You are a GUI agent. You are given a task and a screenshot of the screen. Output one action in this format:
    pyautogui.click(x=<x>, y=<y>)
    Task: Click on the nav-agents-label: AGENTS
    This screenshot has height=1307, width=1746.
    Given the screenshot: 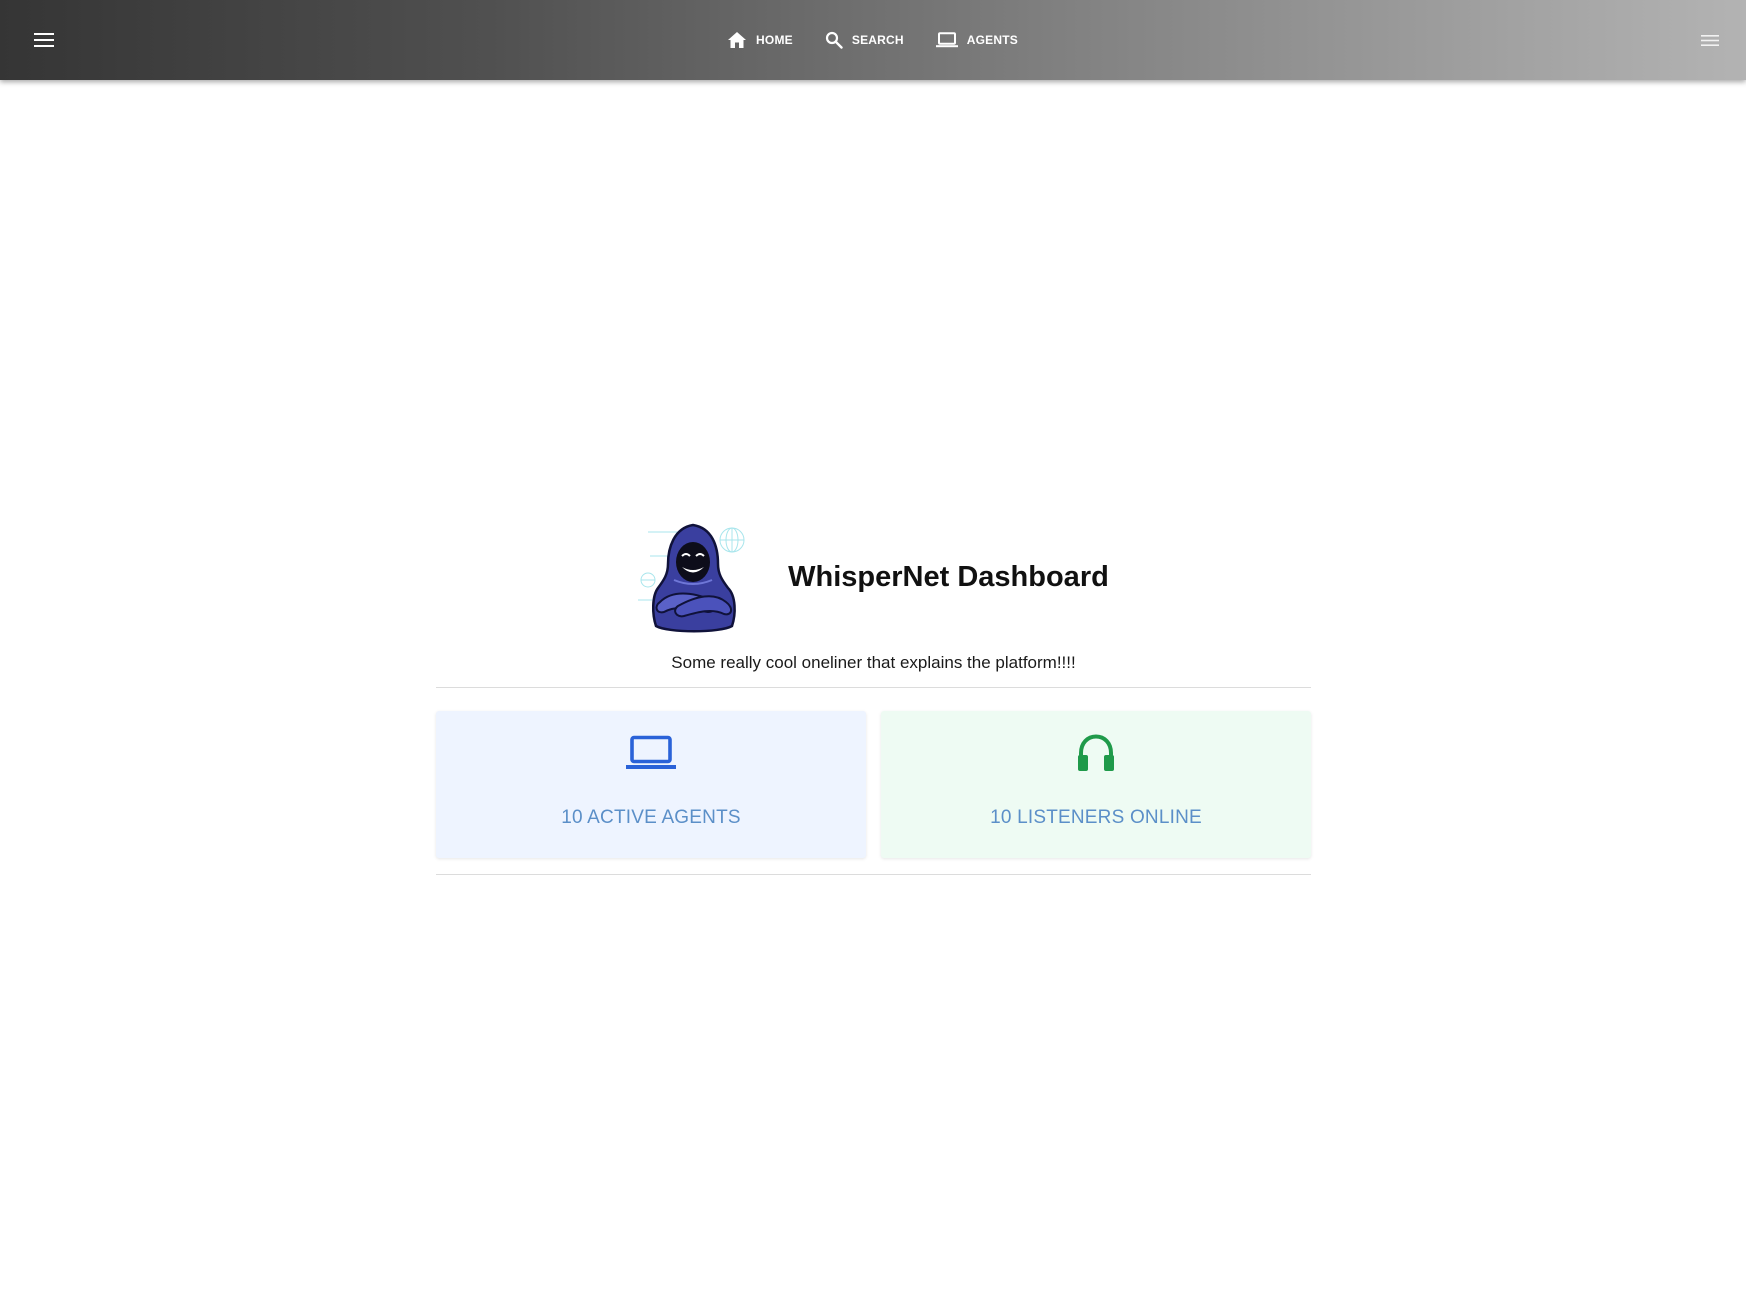 What is the action you would take?
    pyautogui.click(x=992, y=40)
    